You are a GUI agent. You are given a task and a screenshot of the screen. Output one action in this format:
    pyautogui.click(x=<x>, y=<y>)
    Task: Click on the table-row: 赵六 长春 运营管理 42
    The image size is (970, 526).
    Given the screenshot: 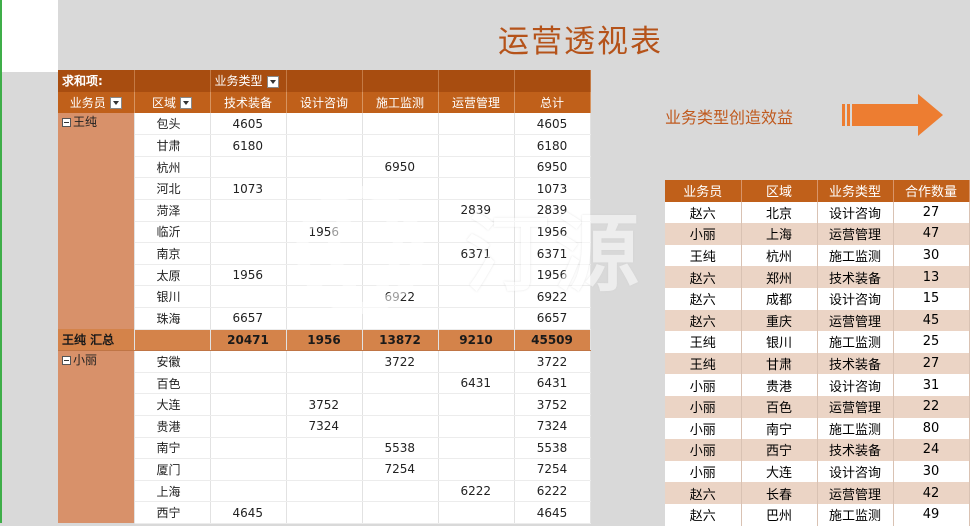 What is the action you would take?
    pyautogui.click(x=817, y=493)
    